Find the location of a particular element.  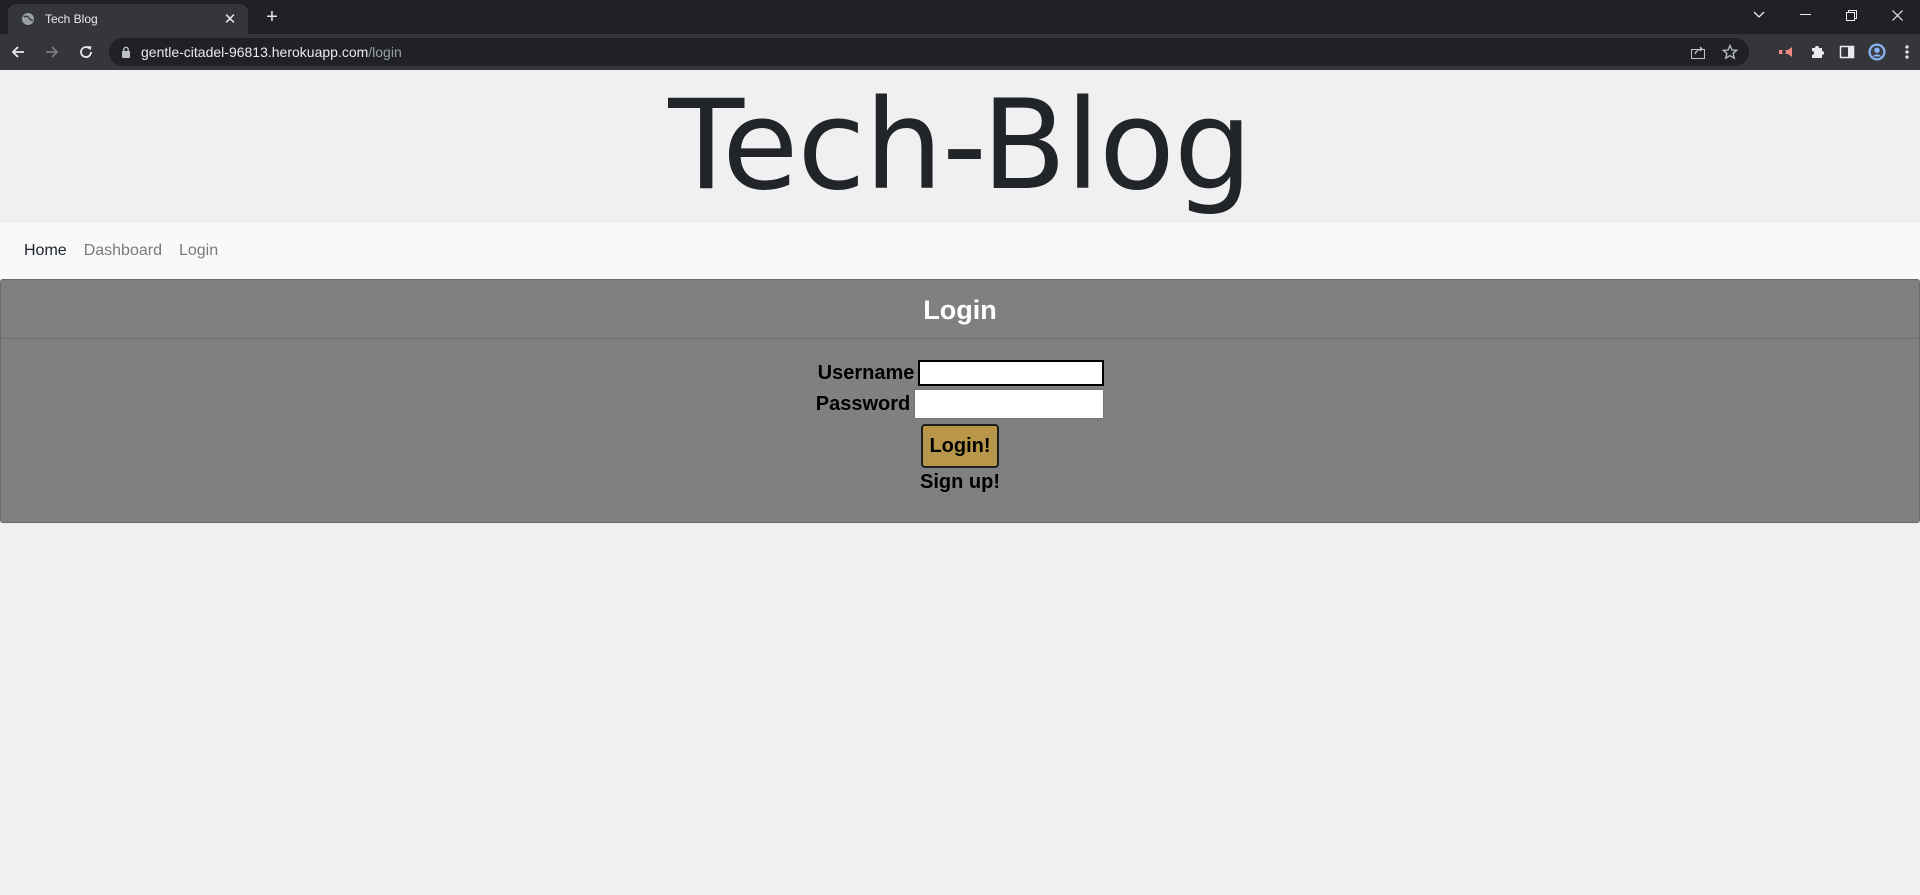

tab-title: Tech Blog is located at coordinates (71, 19).